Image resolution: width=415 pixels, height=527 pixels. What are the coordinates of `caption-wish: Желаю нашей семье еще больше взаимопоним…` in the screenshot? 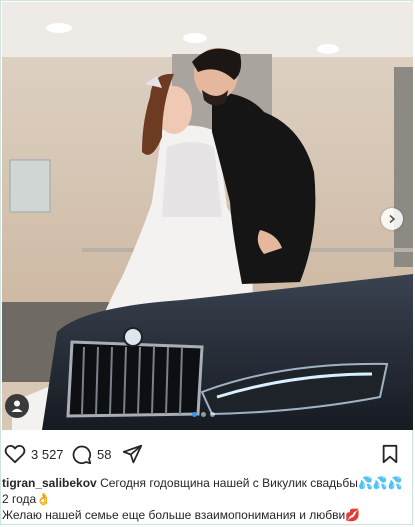 It's located at (174, 515).